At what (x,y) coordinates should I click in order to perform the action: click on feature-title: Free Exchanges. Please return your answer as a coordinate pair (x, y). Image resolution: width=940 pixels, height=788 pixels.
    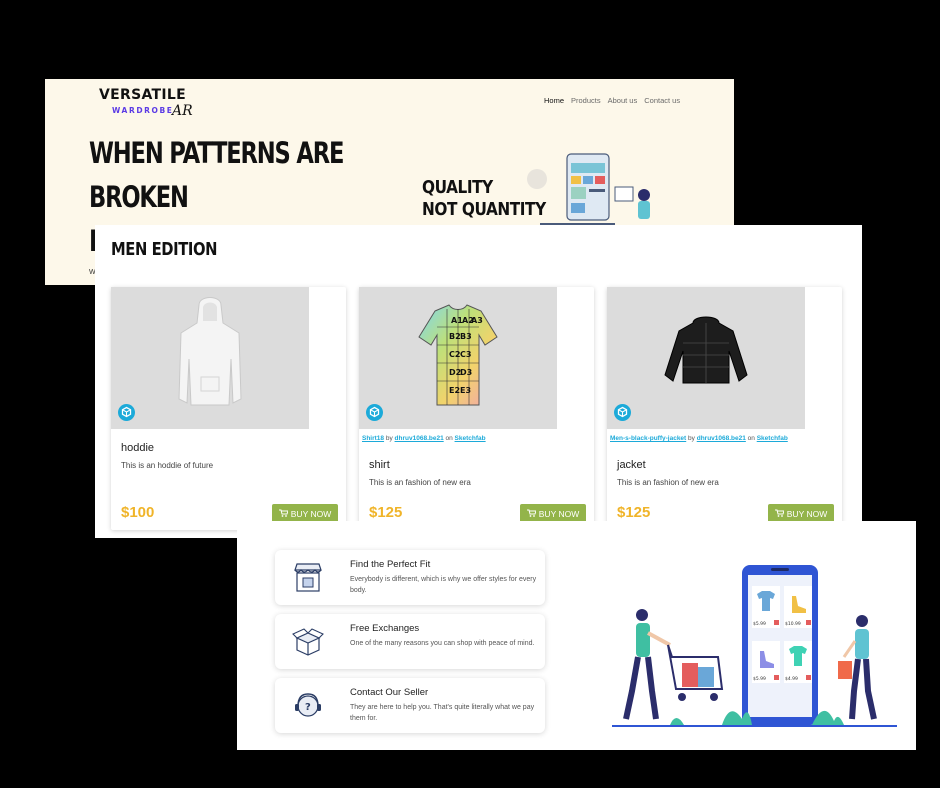
    Looking at the image, I should click on (385, 628).